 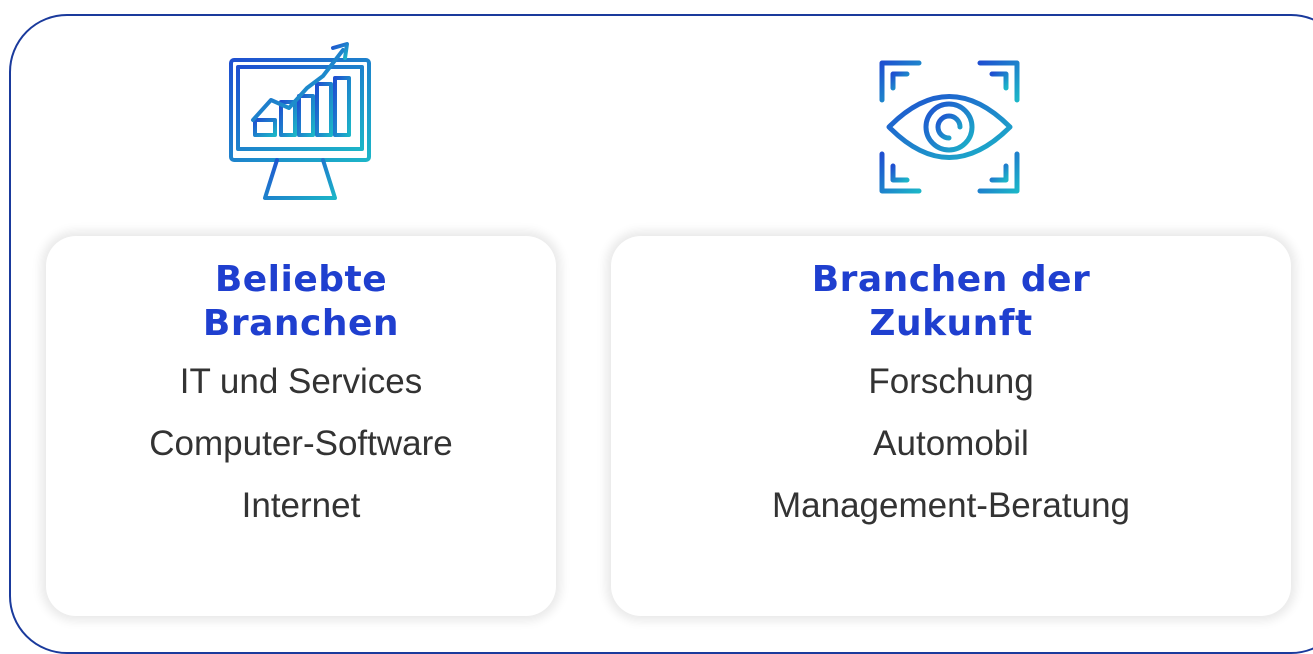 I want to click on list-item: Automobil, so click(x=951, y=443).